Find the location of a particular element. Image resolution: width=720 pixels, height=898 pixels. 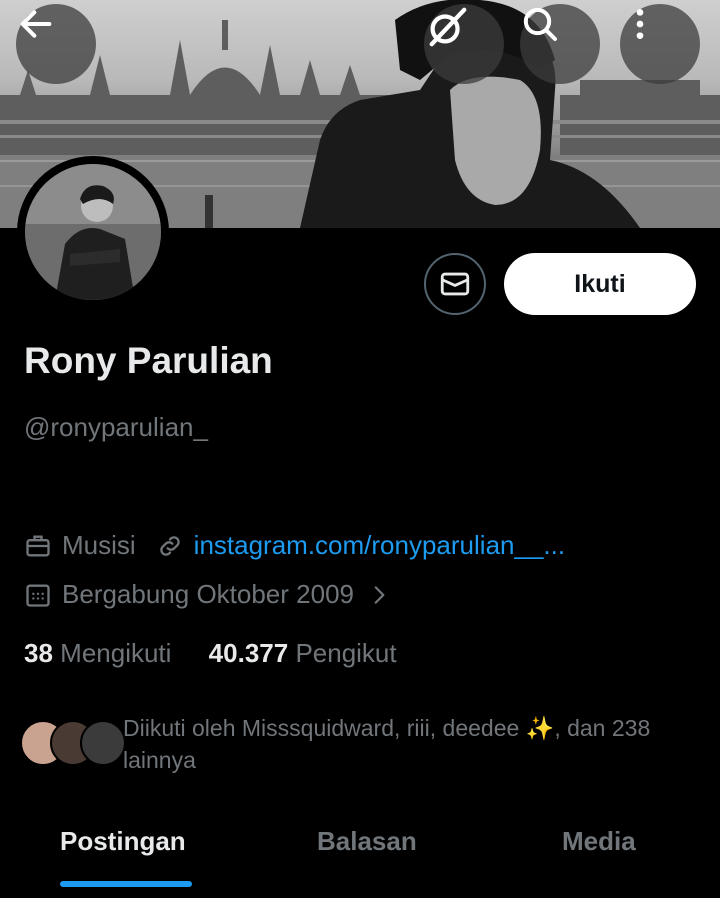

search-button is located at coordinates (560, 44).